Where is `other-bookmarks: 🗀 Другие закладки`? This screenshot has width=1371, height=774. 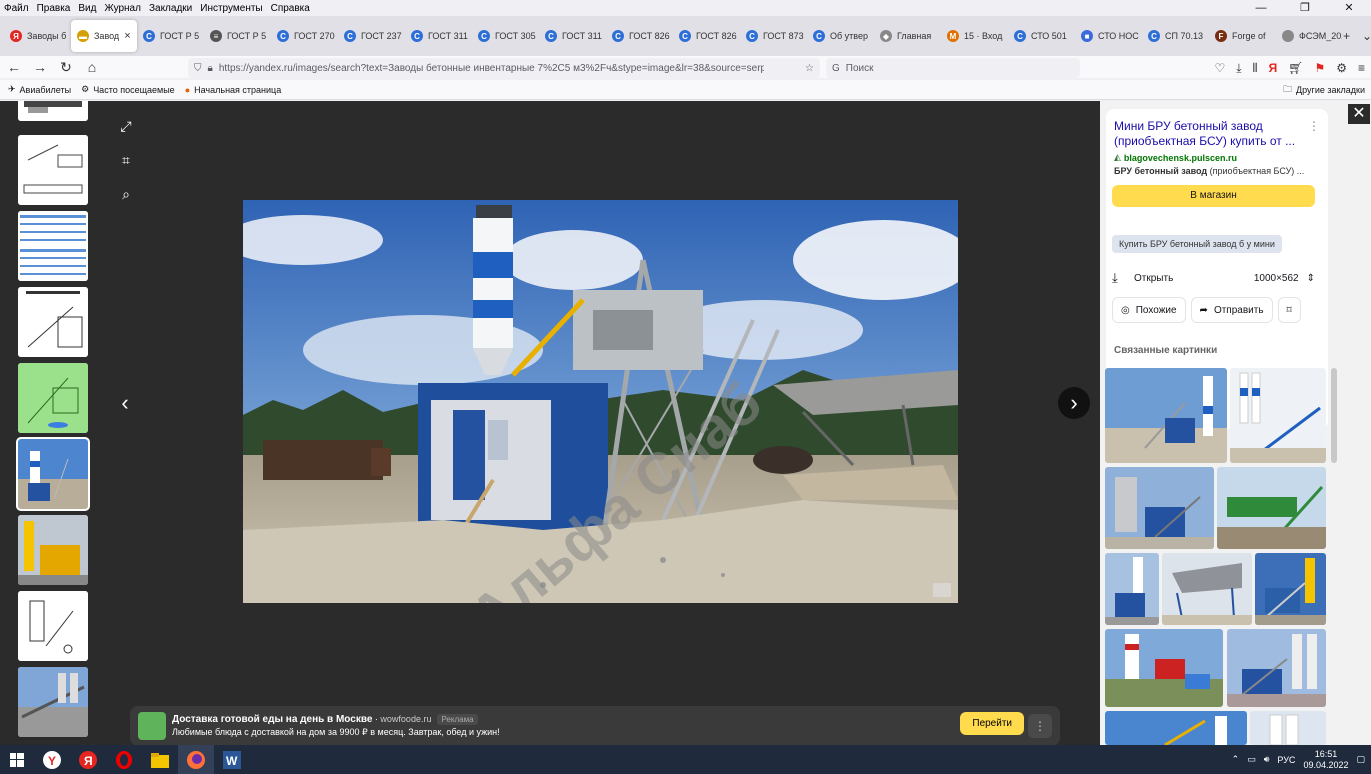 other-bookmarks: 🗀 Другие закладки is located at coordinates (1327, 90).